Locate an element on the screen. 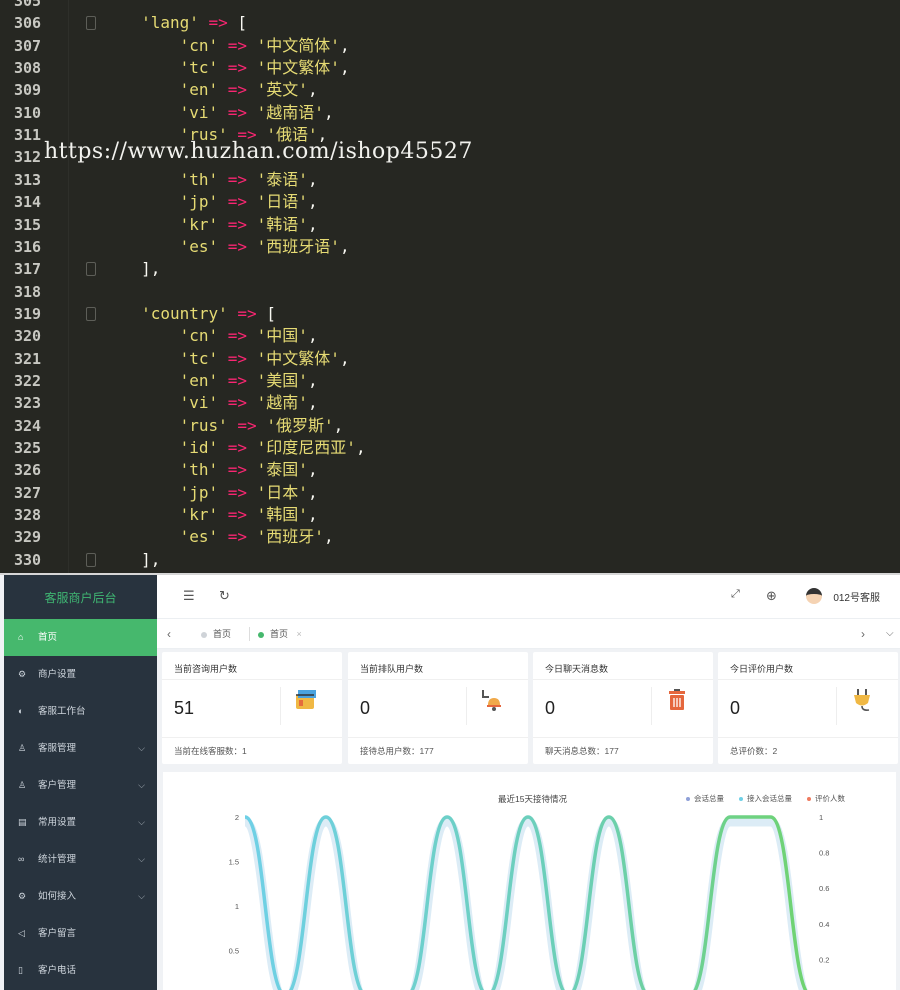 The height and width of the screenshot is (990, 900). code-line: 316 'es' => '西班牙语', is located at coordinates (450, 247).